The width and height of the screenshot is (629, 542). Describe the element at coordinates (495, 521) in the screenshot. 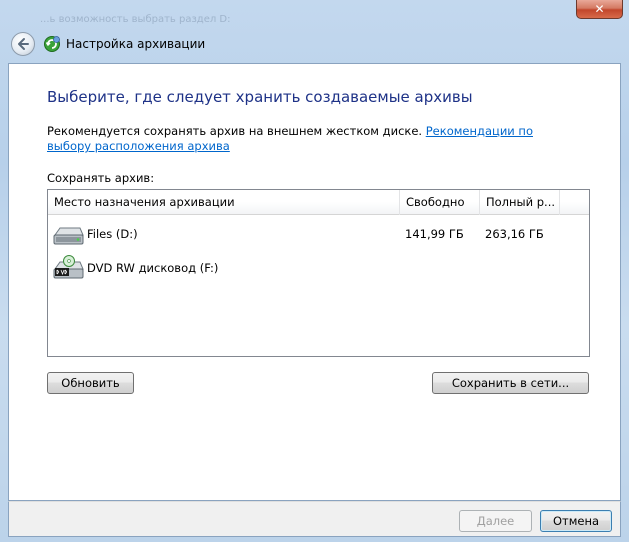

I see `next-button: Далее` at that location.